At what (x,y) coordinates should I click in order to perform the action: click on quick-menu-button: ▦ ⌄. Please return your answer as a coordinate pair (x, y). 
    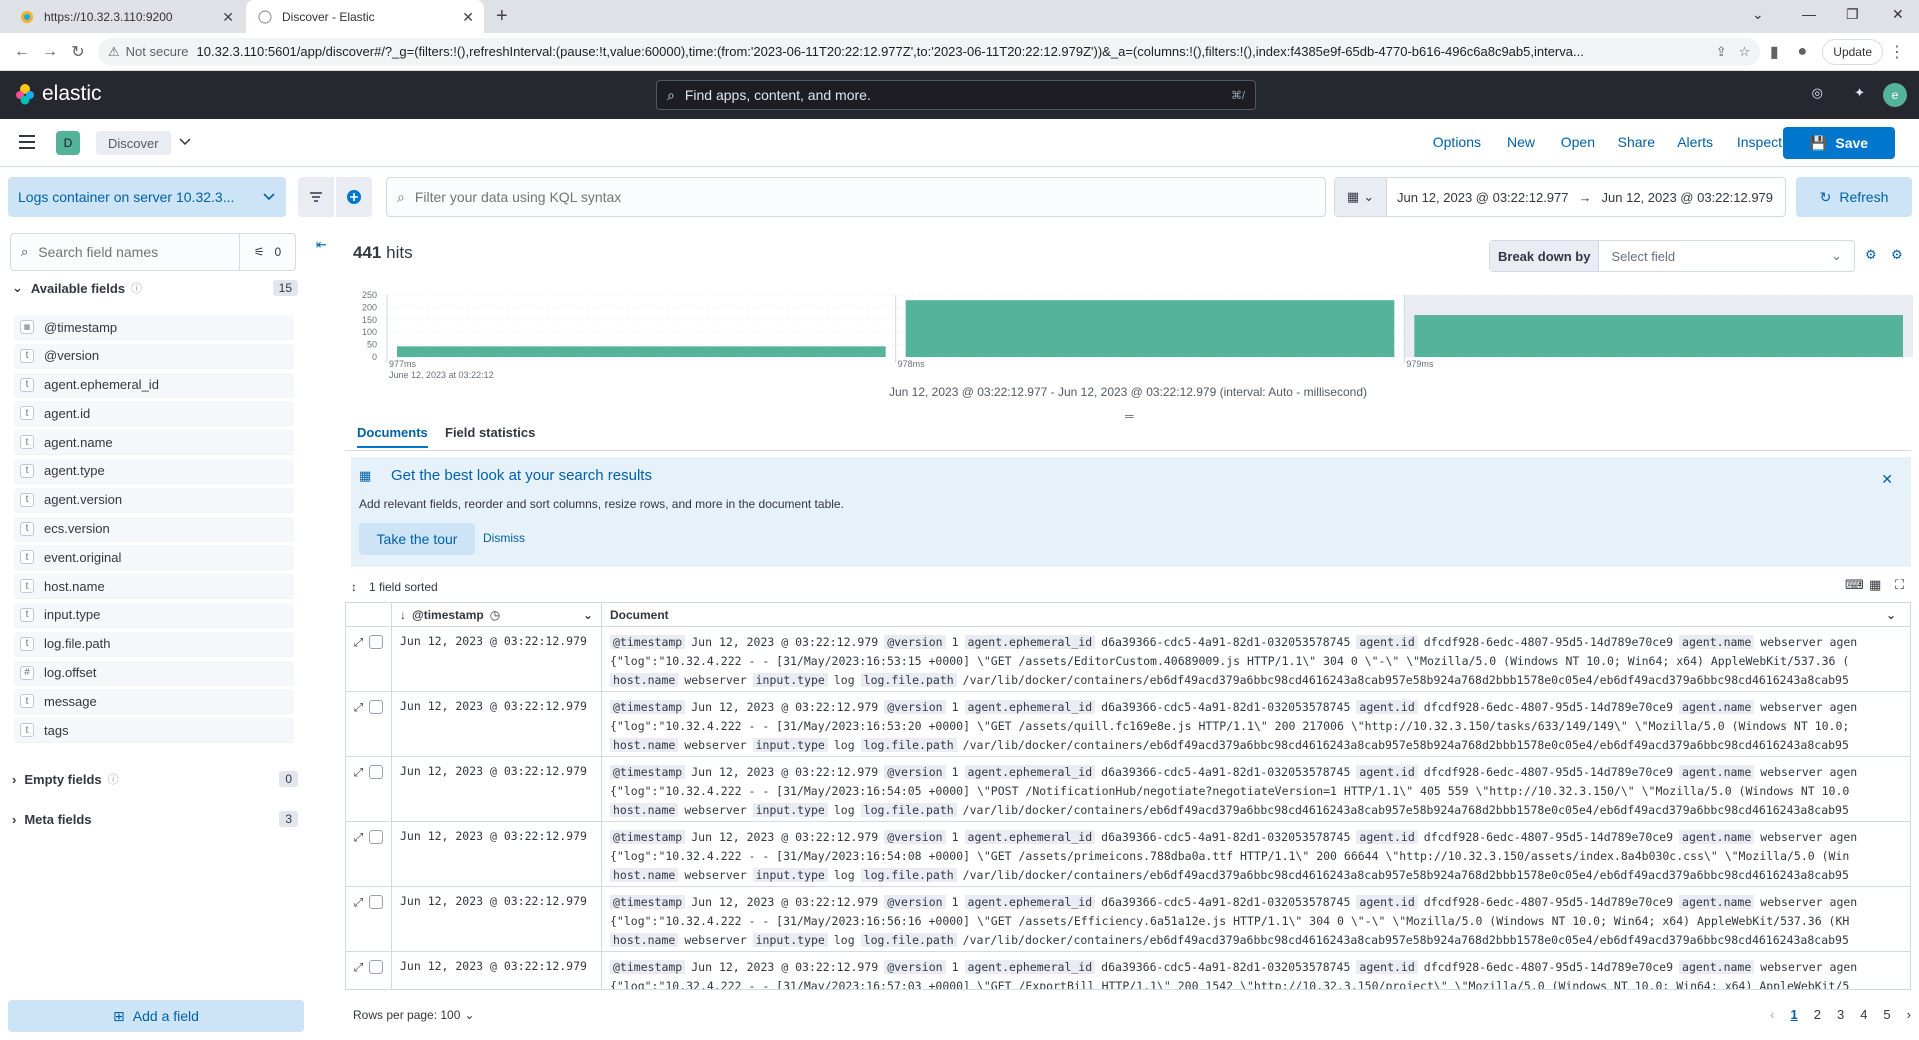
    Looking at the image, I should click on (1361, 197).